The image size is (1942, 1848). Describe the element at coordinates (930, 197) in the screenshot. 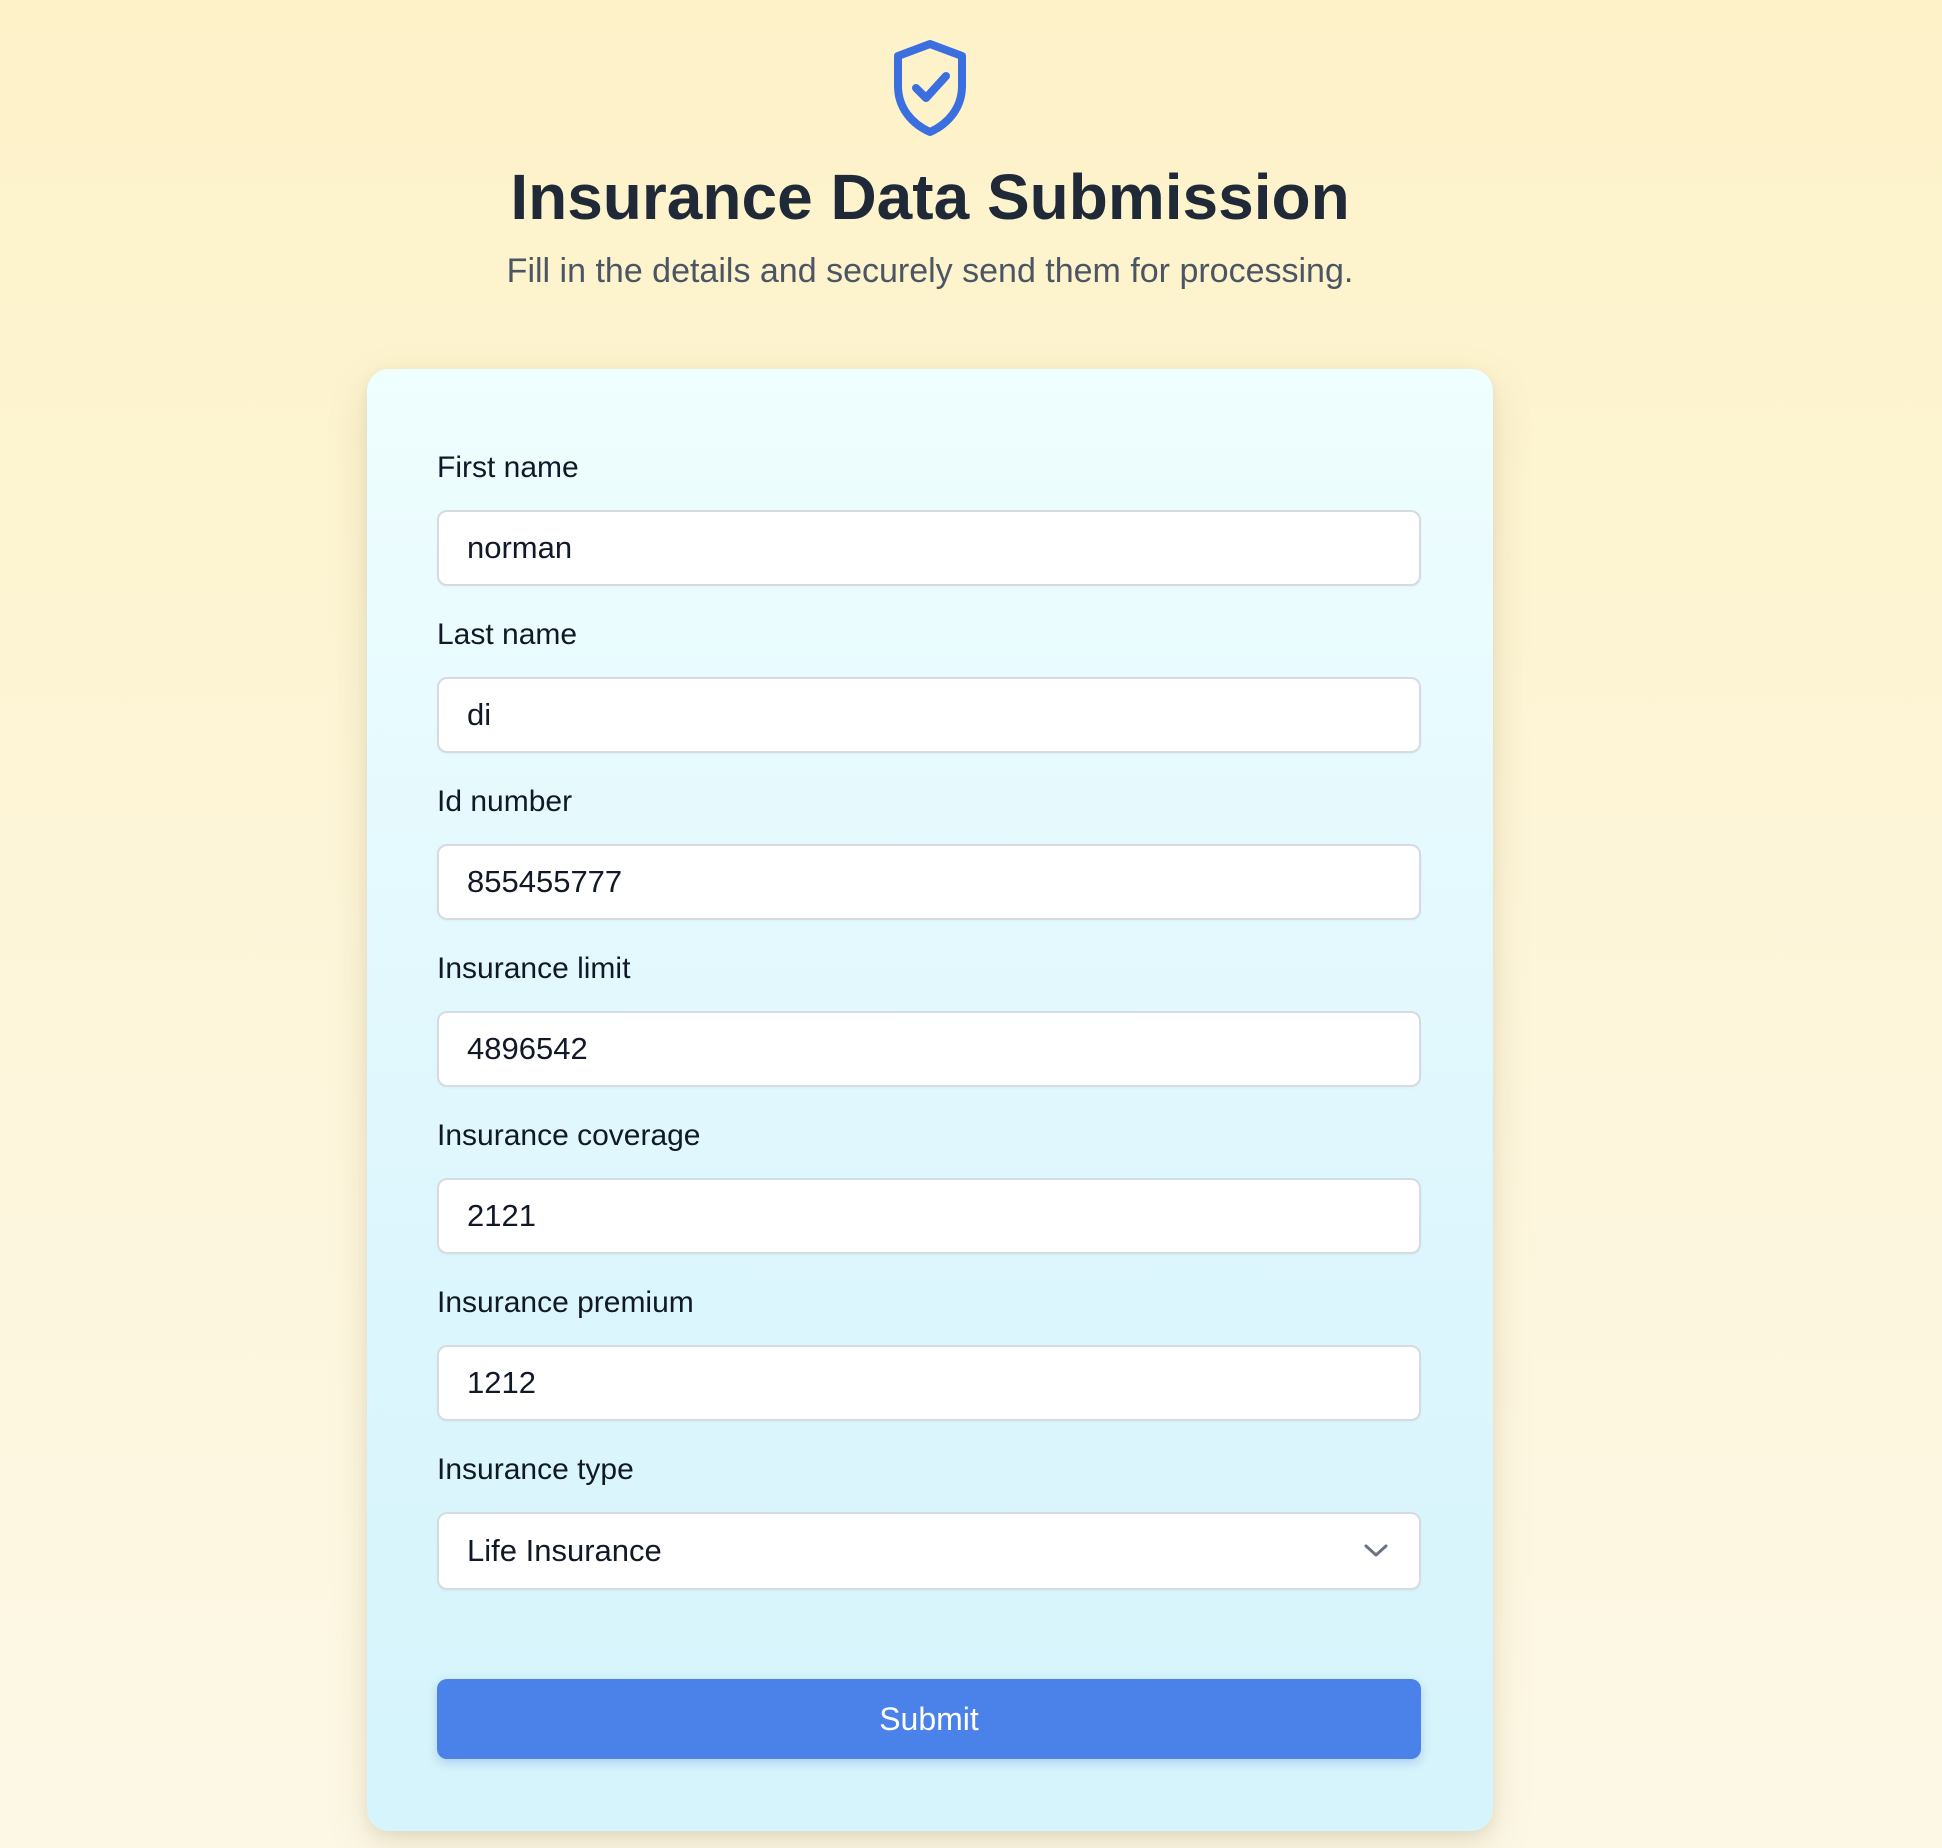

I see `page-title: Insurance Data Submission` at that location.